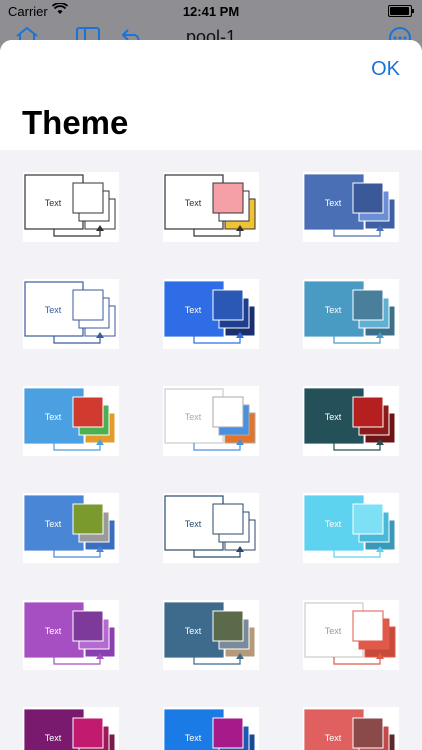 Image resolution: width=422 pixels, height=750 pixels. What do you see at coordinates (401, 11) in the screenshot?
I see `battery-icon` at bounding box center [401, 11].